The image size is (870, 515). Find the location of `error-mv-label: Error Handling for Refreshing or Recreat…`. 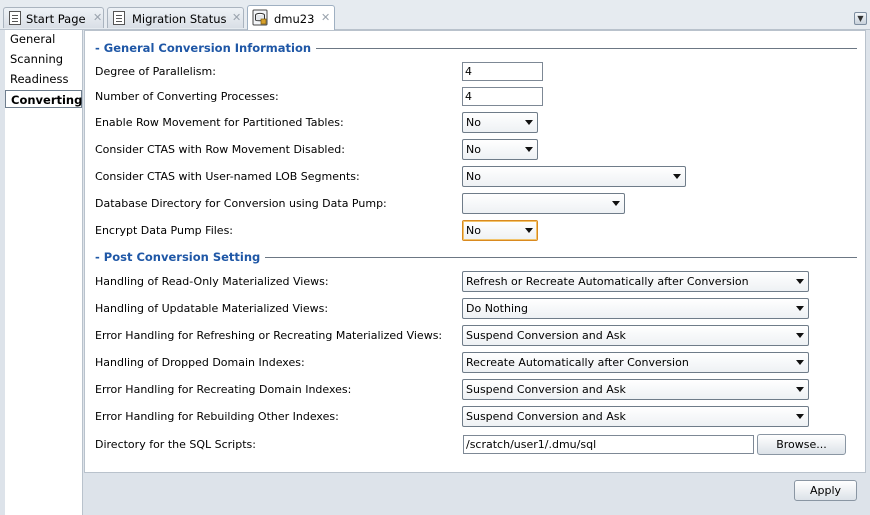

error-mv-label: Error Handling for Refreshing or Recreat… is located at coordinates (269, 335).